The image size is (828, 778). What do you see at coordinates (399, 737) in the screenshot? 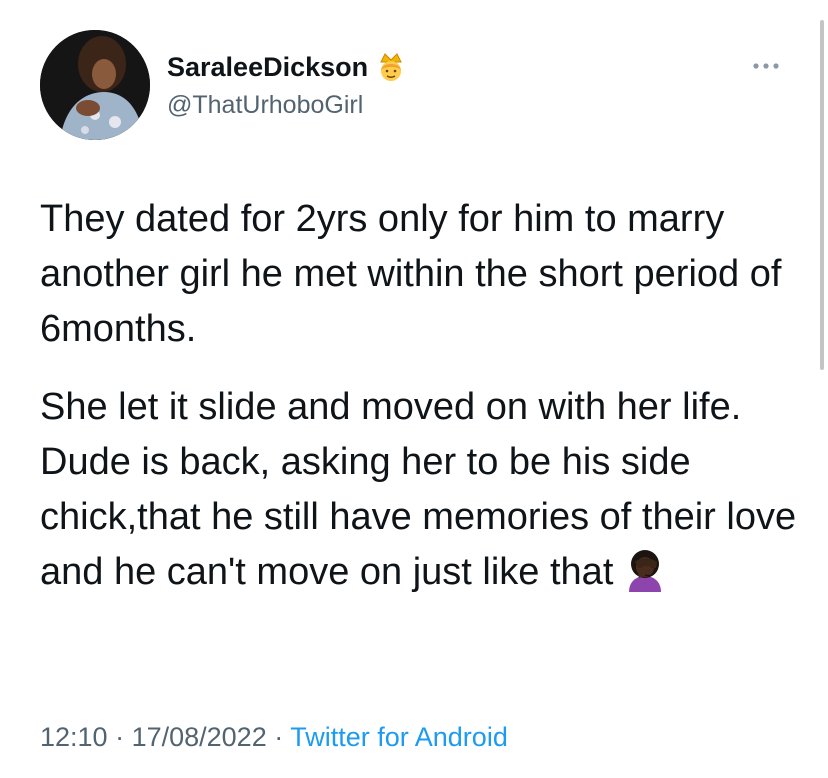
I see `tweet-source-link: Twitter for Android` at bounding box center [399, 737].